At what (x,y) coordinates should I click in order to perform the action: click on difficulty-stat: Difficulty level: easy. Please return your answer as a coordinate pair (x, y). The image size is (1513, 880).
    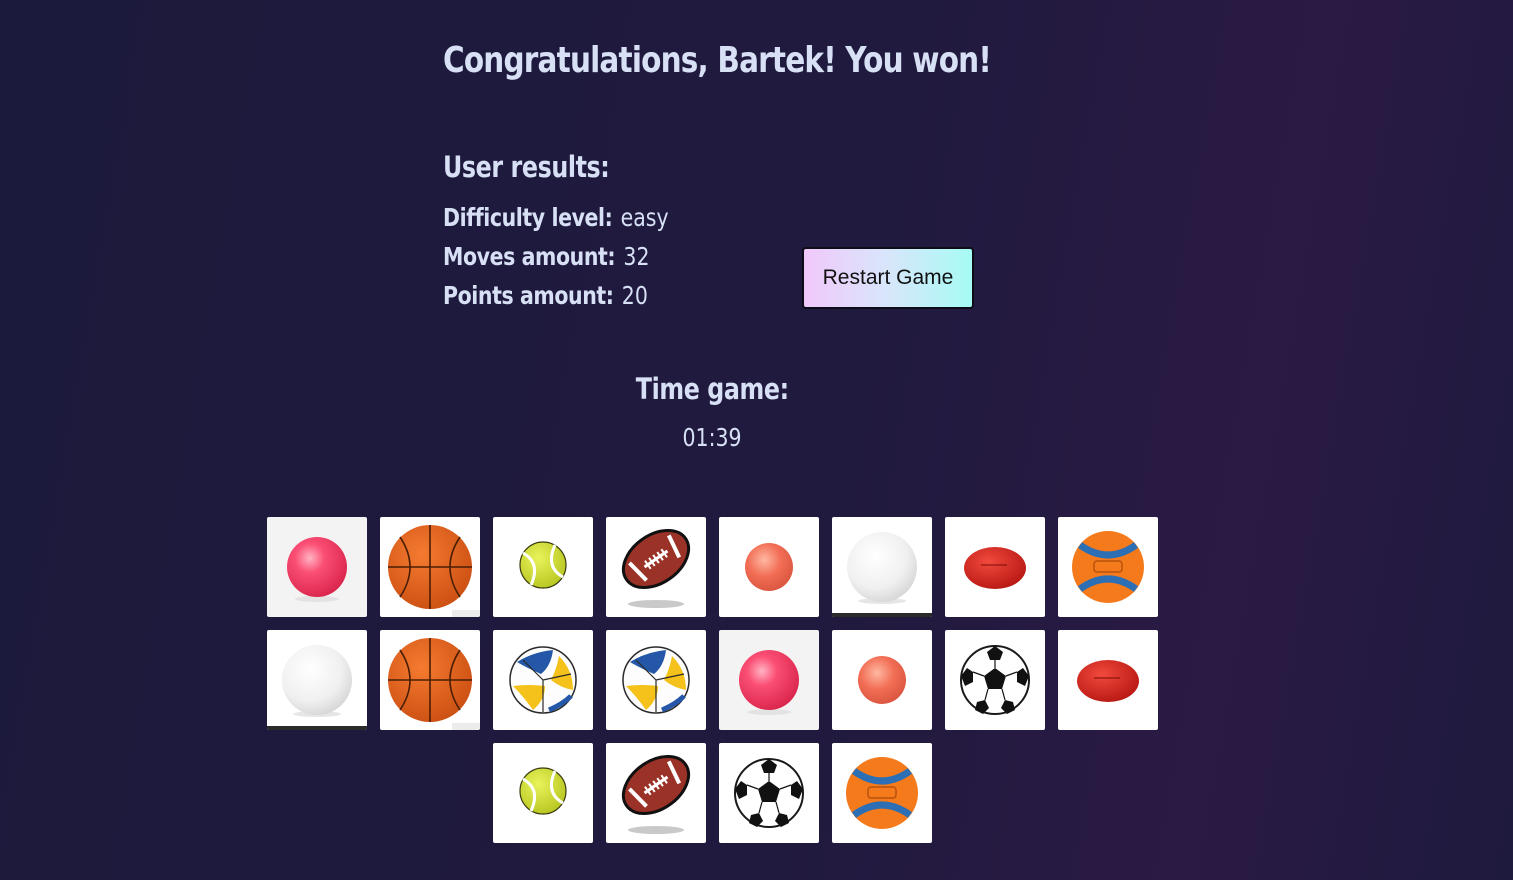
    Looking at the image, I should click on (556, 217).